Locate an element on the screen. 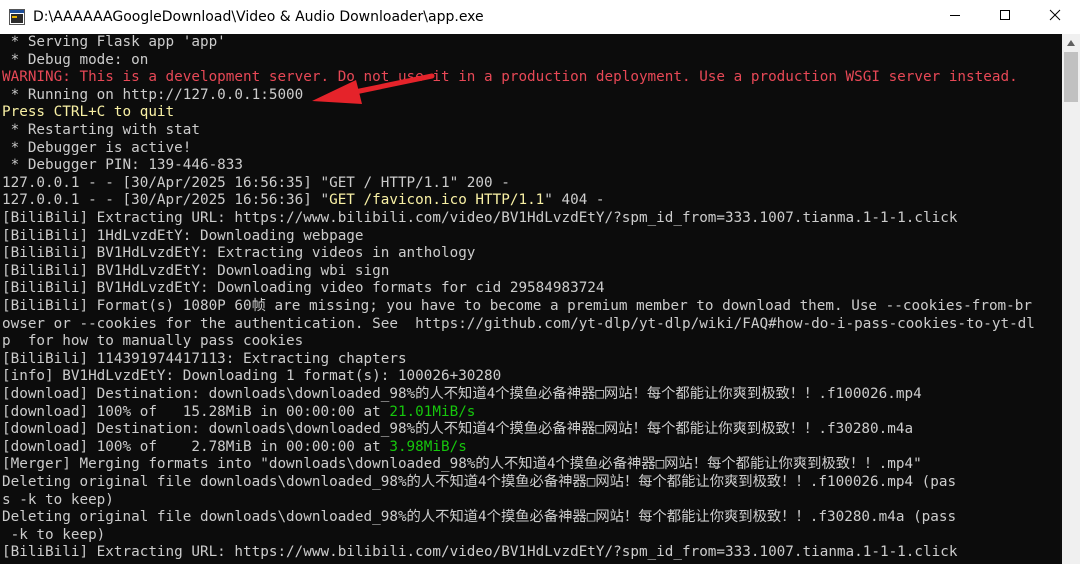  console-line: * Debug mode: on is located at coordinates (75, 60).